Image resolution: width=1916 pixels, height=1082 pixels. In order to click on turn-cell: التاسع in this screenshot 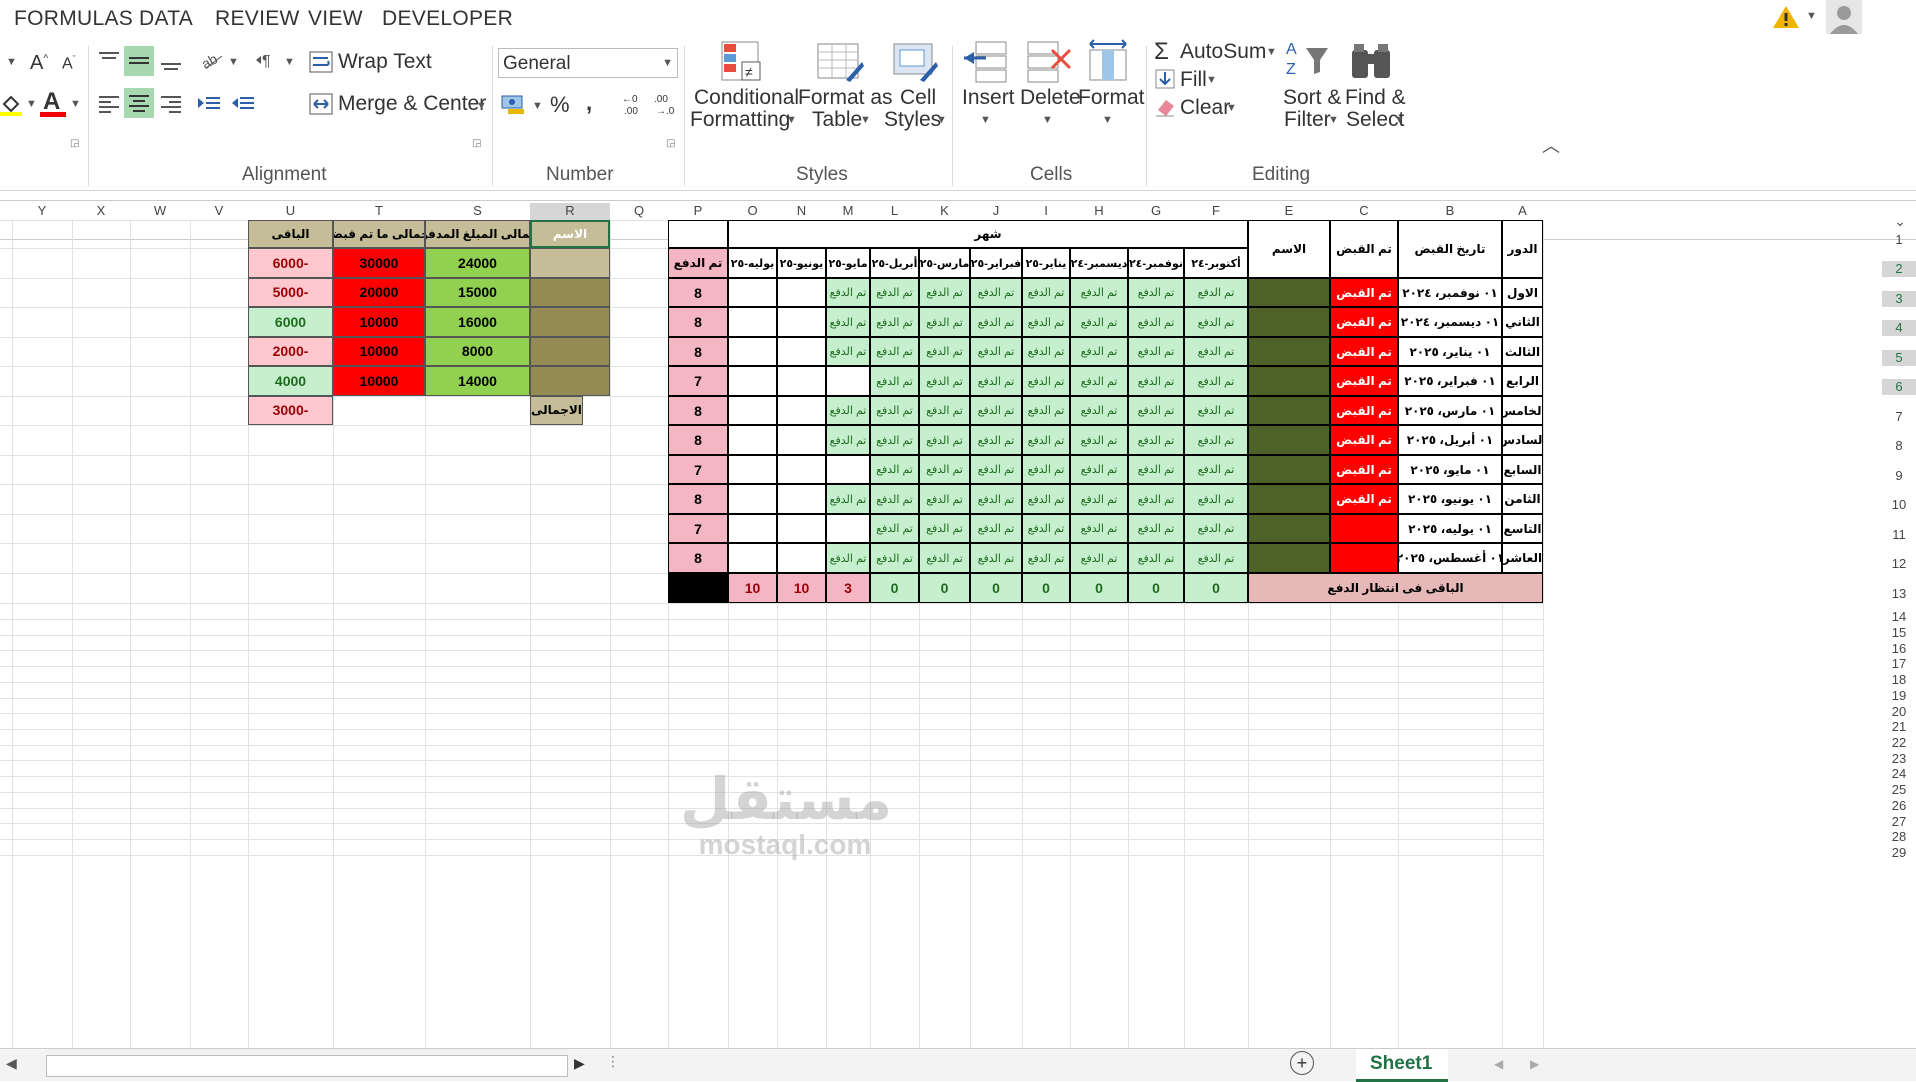, I will do `click(1522, 528)`.